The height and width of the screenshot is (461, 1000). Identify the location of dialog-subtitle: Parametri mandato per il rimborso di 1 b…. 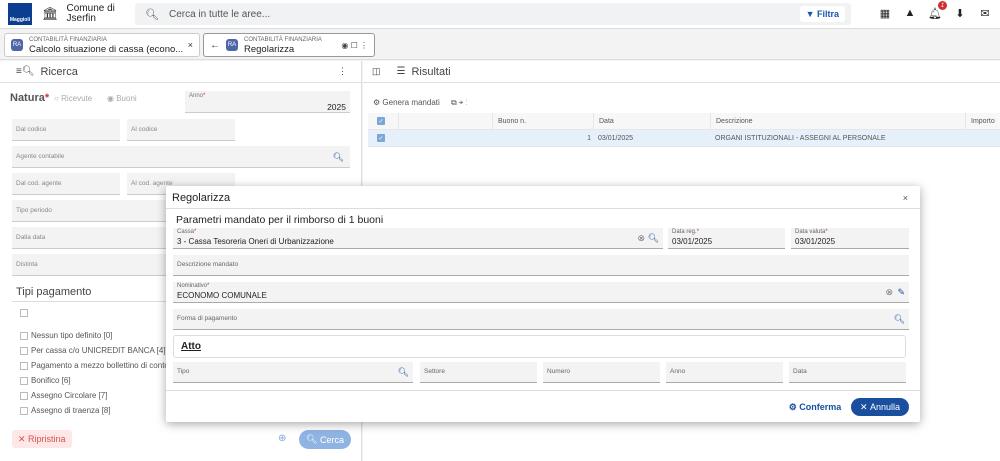
(280, 220).